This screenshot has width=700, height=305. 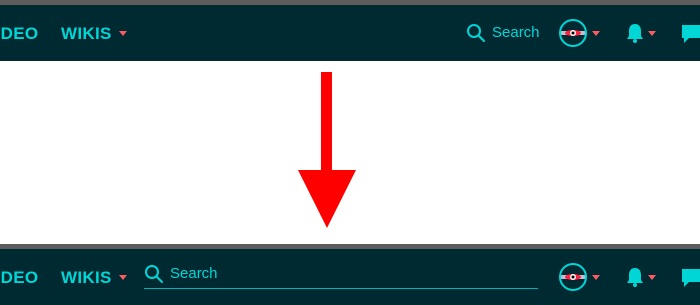 What do you see at coordinates (341, 288) in the screenshot?
I see `search-input-underline` at bounding box center [341, 288].